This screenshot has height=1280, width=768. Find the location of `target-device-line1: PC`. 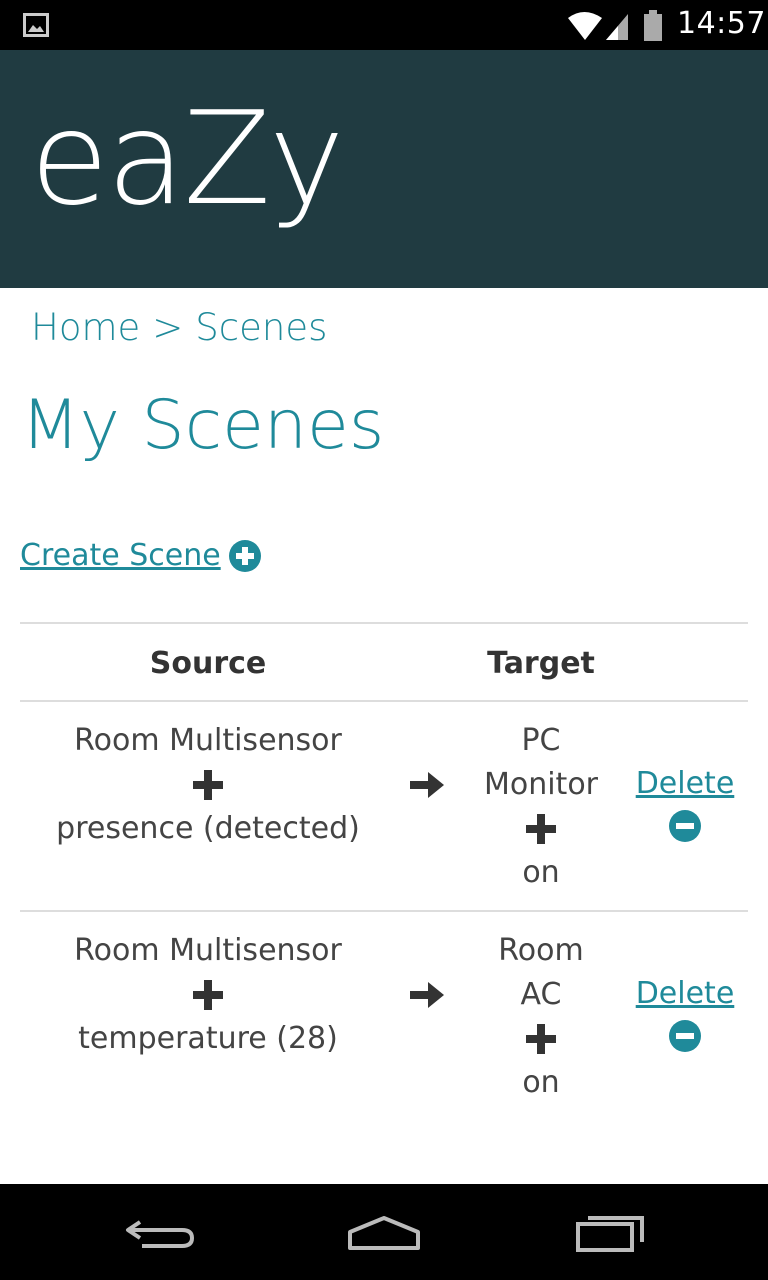

target-device-line1: PC is located at coordinates (541, 740).